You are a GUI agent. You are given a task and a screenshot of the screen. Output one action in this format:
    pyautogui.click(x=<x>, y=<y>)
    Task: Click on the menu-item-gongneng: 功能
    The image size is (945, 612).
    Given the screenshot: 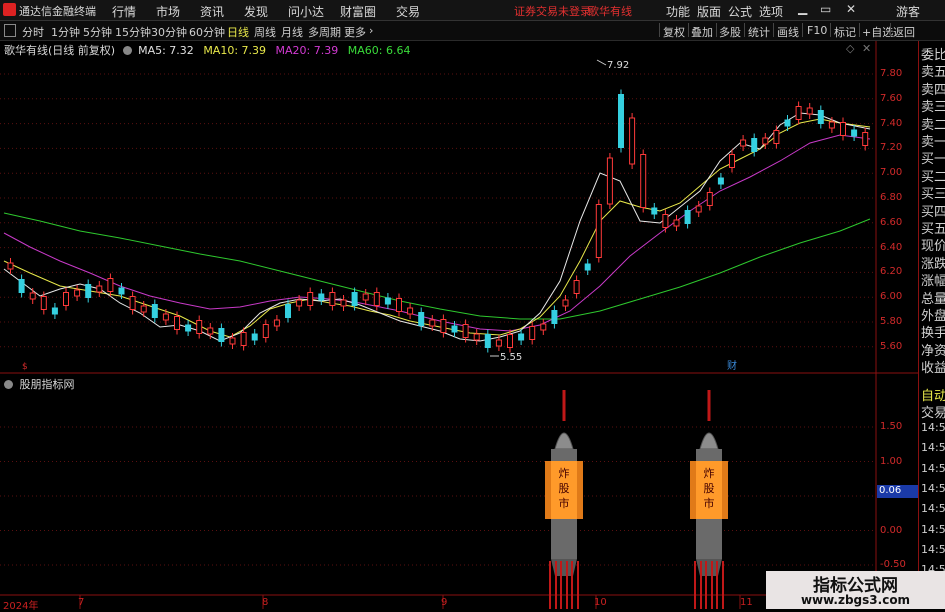 What is the action you would take?
    pyautogui.click(x=678, y=11)
    